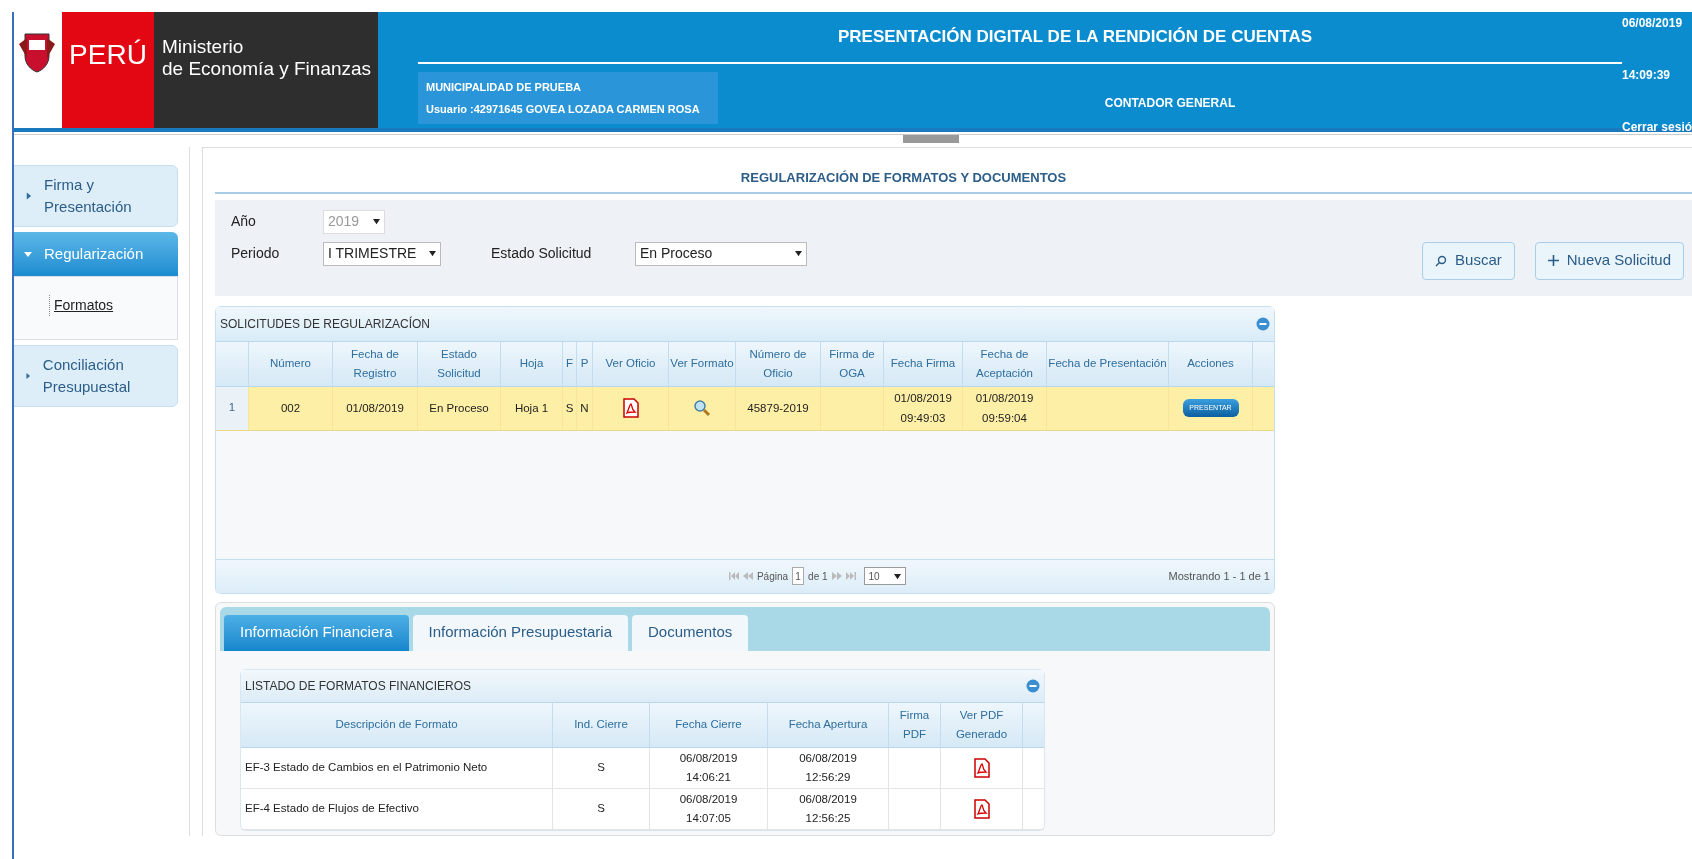  I want to click on column-header: Ver Oficio, so click(630, 363).